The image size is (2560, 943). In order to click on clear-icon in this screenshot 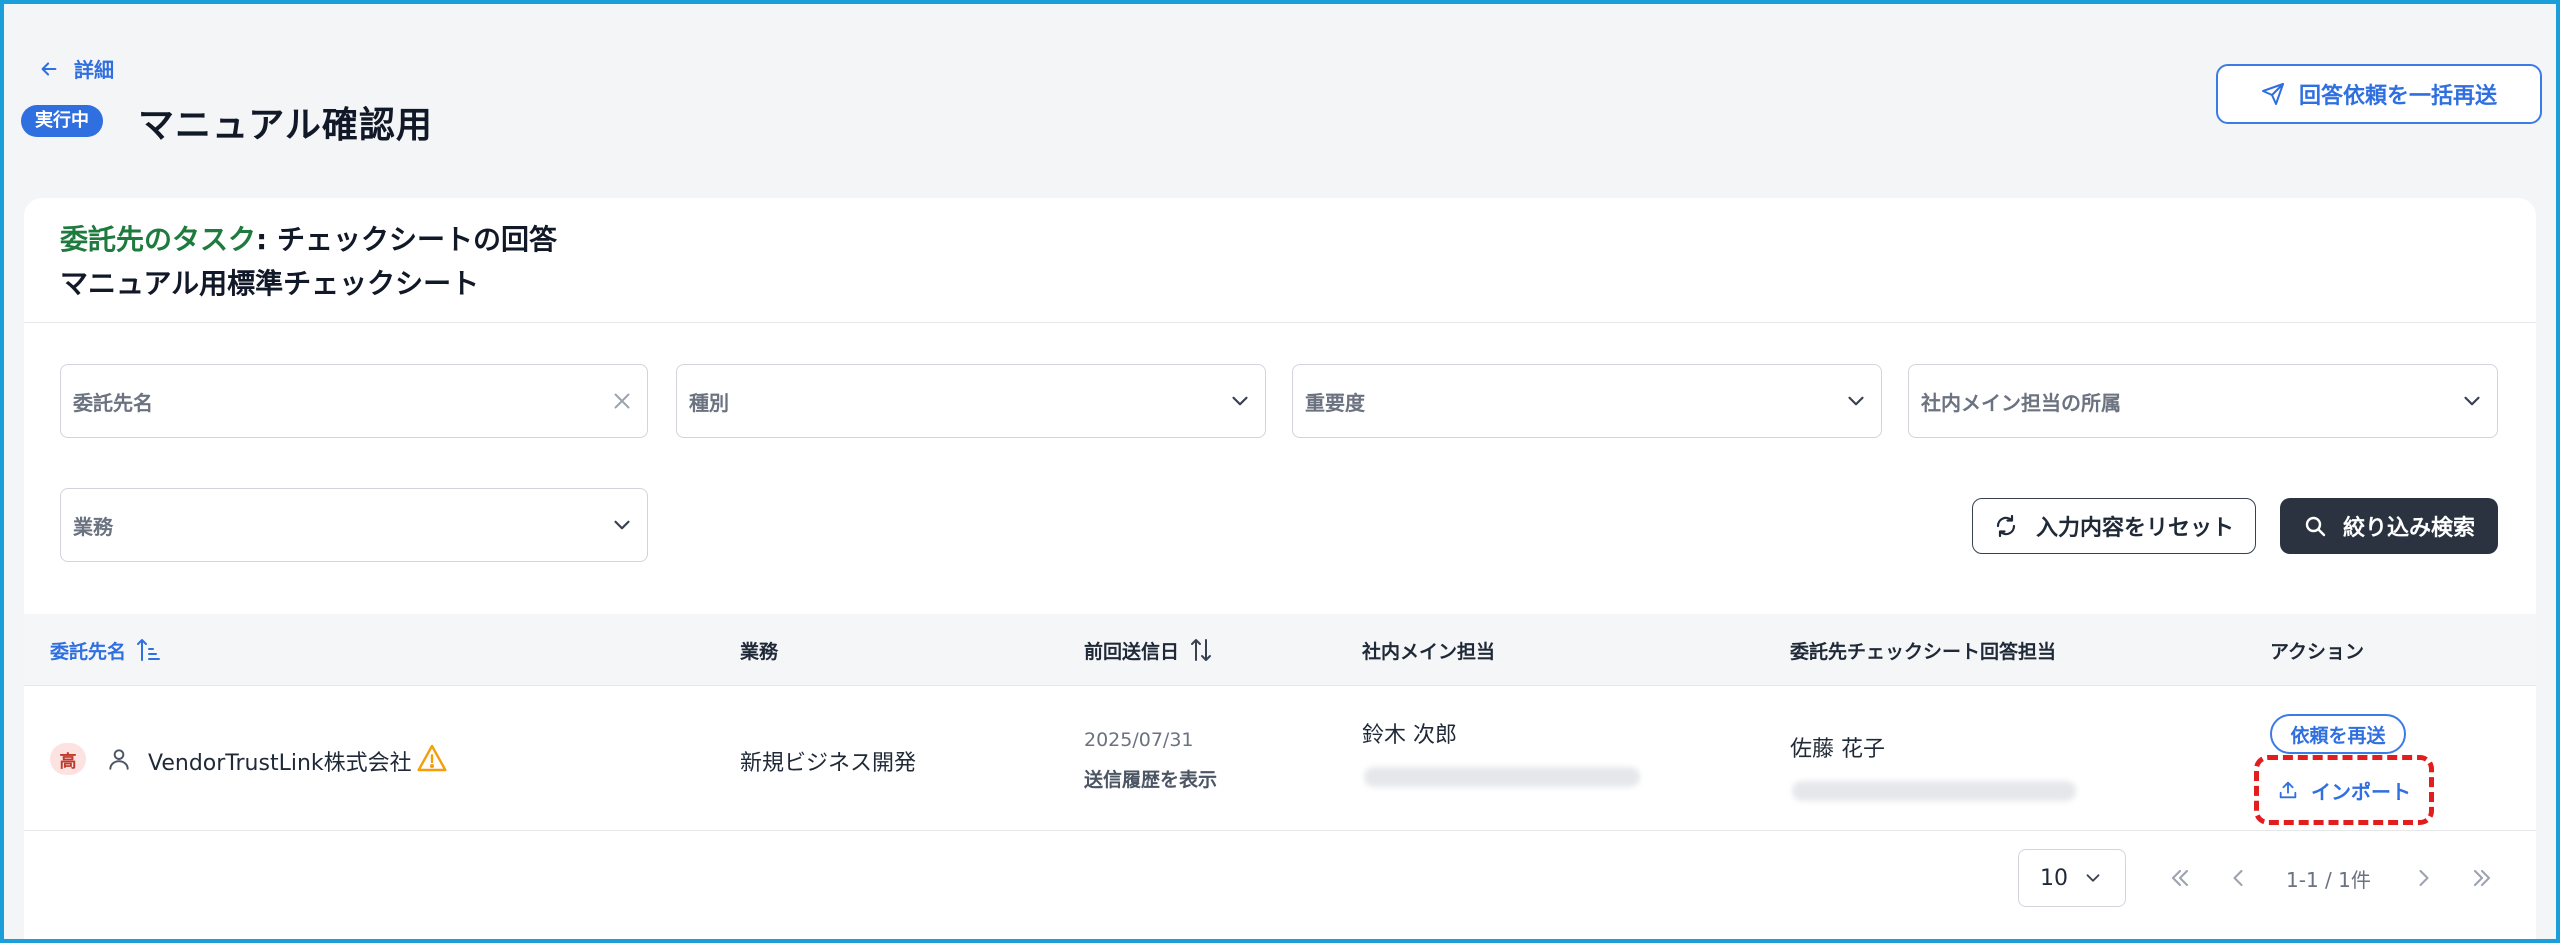, I will do `click(622, 401)`.